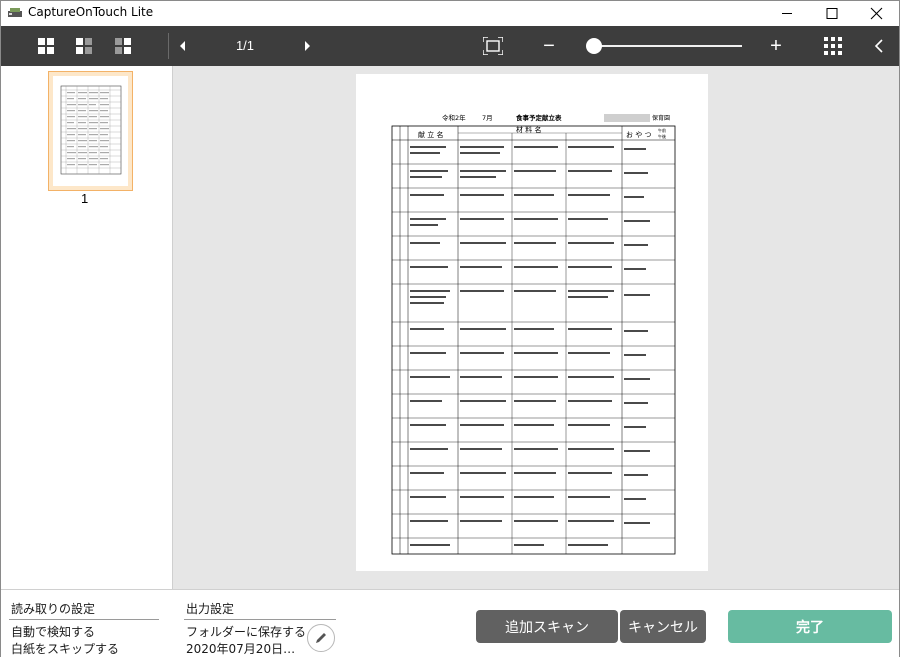 This screenshot has width=900, height=657. I want to click on doc-col-snack: お や つ, so click(638, 135).